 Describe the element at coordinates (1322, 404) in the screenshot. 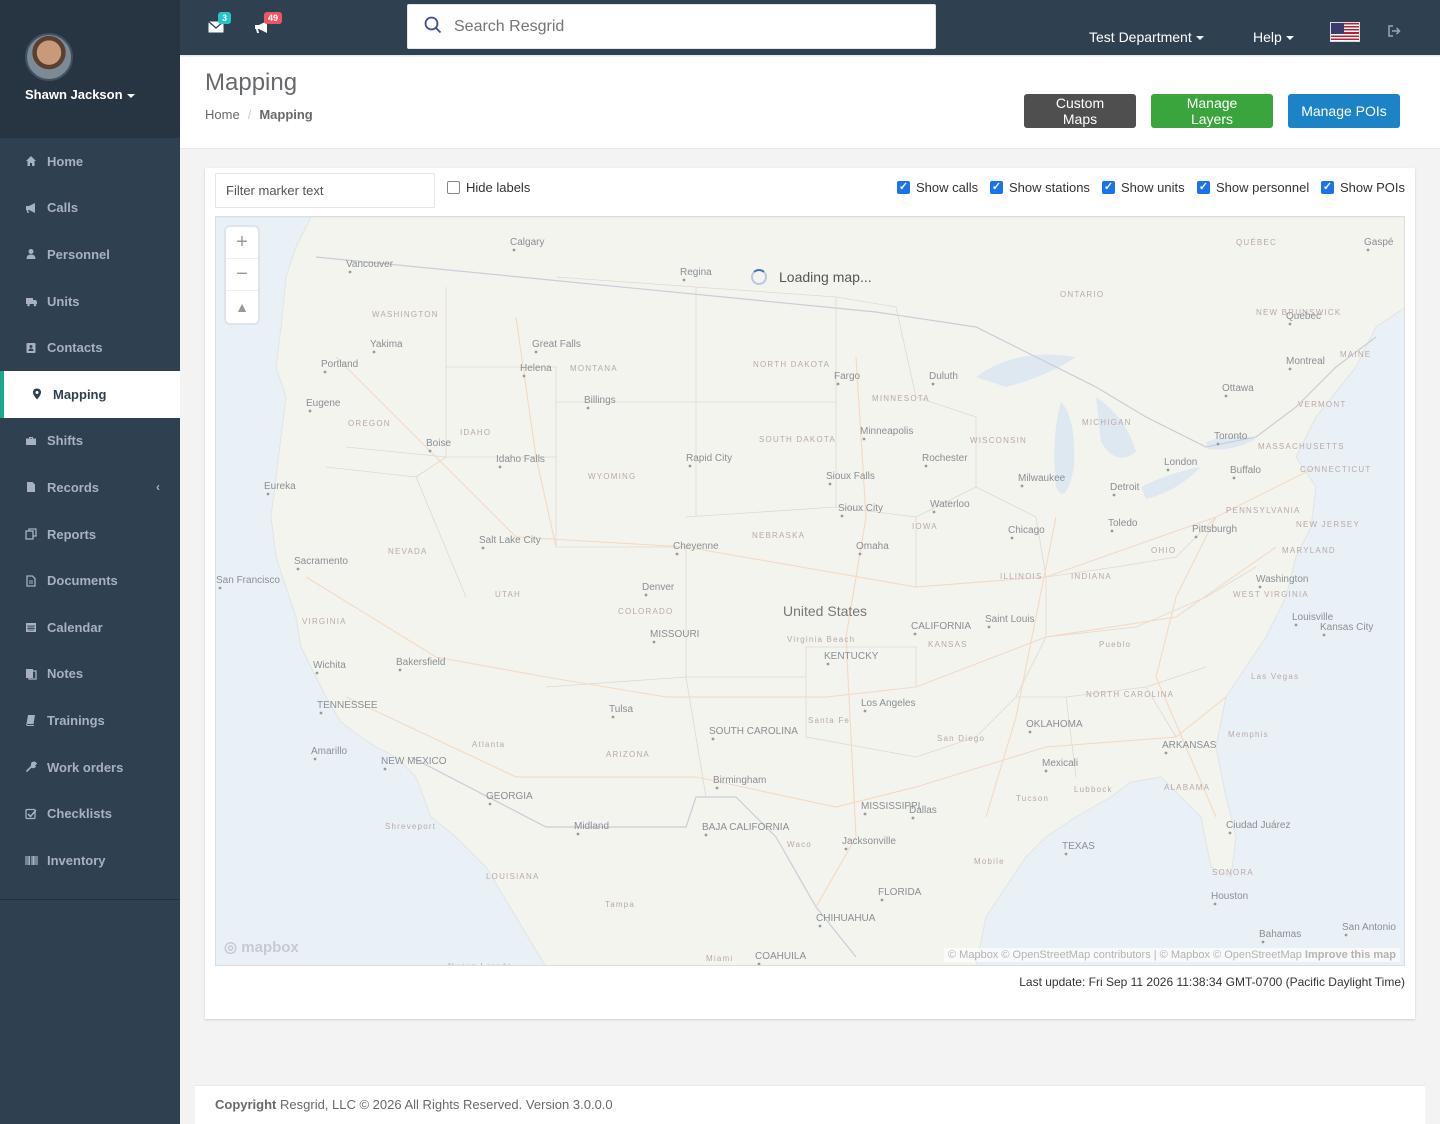

I see `map-label: VERMONT` at that location.